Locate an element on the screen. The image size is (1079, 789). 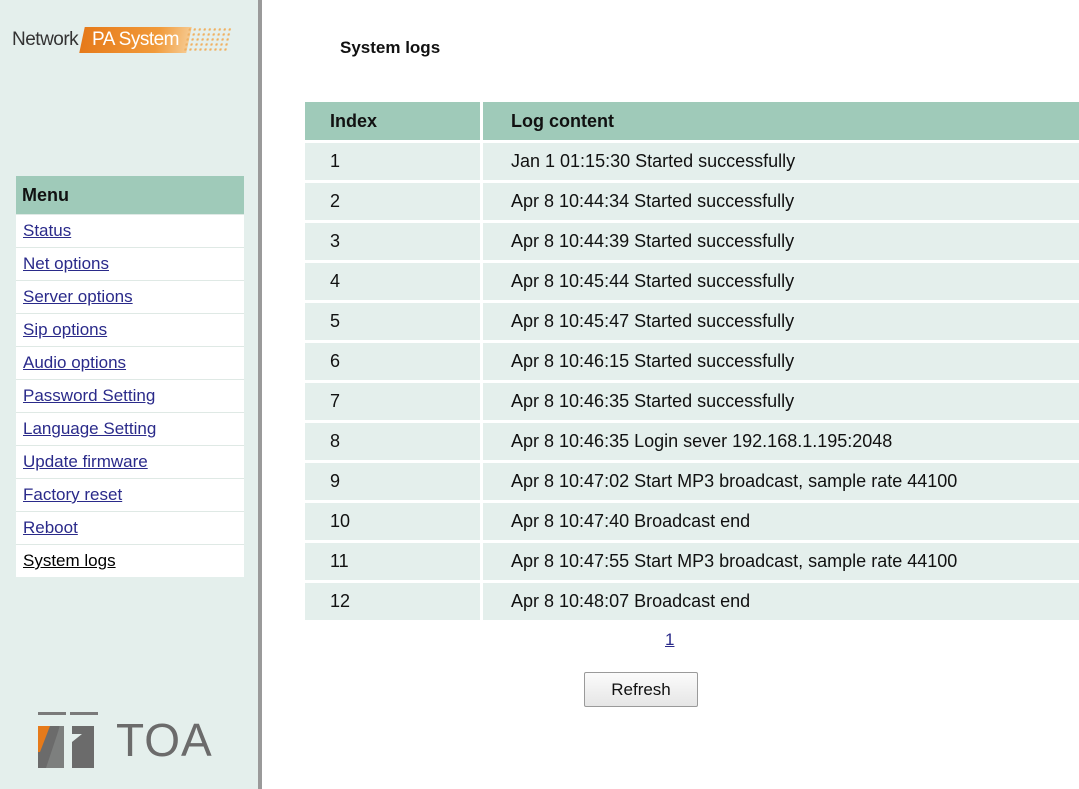
row-index: 12 is located at coordinates (392, 600).